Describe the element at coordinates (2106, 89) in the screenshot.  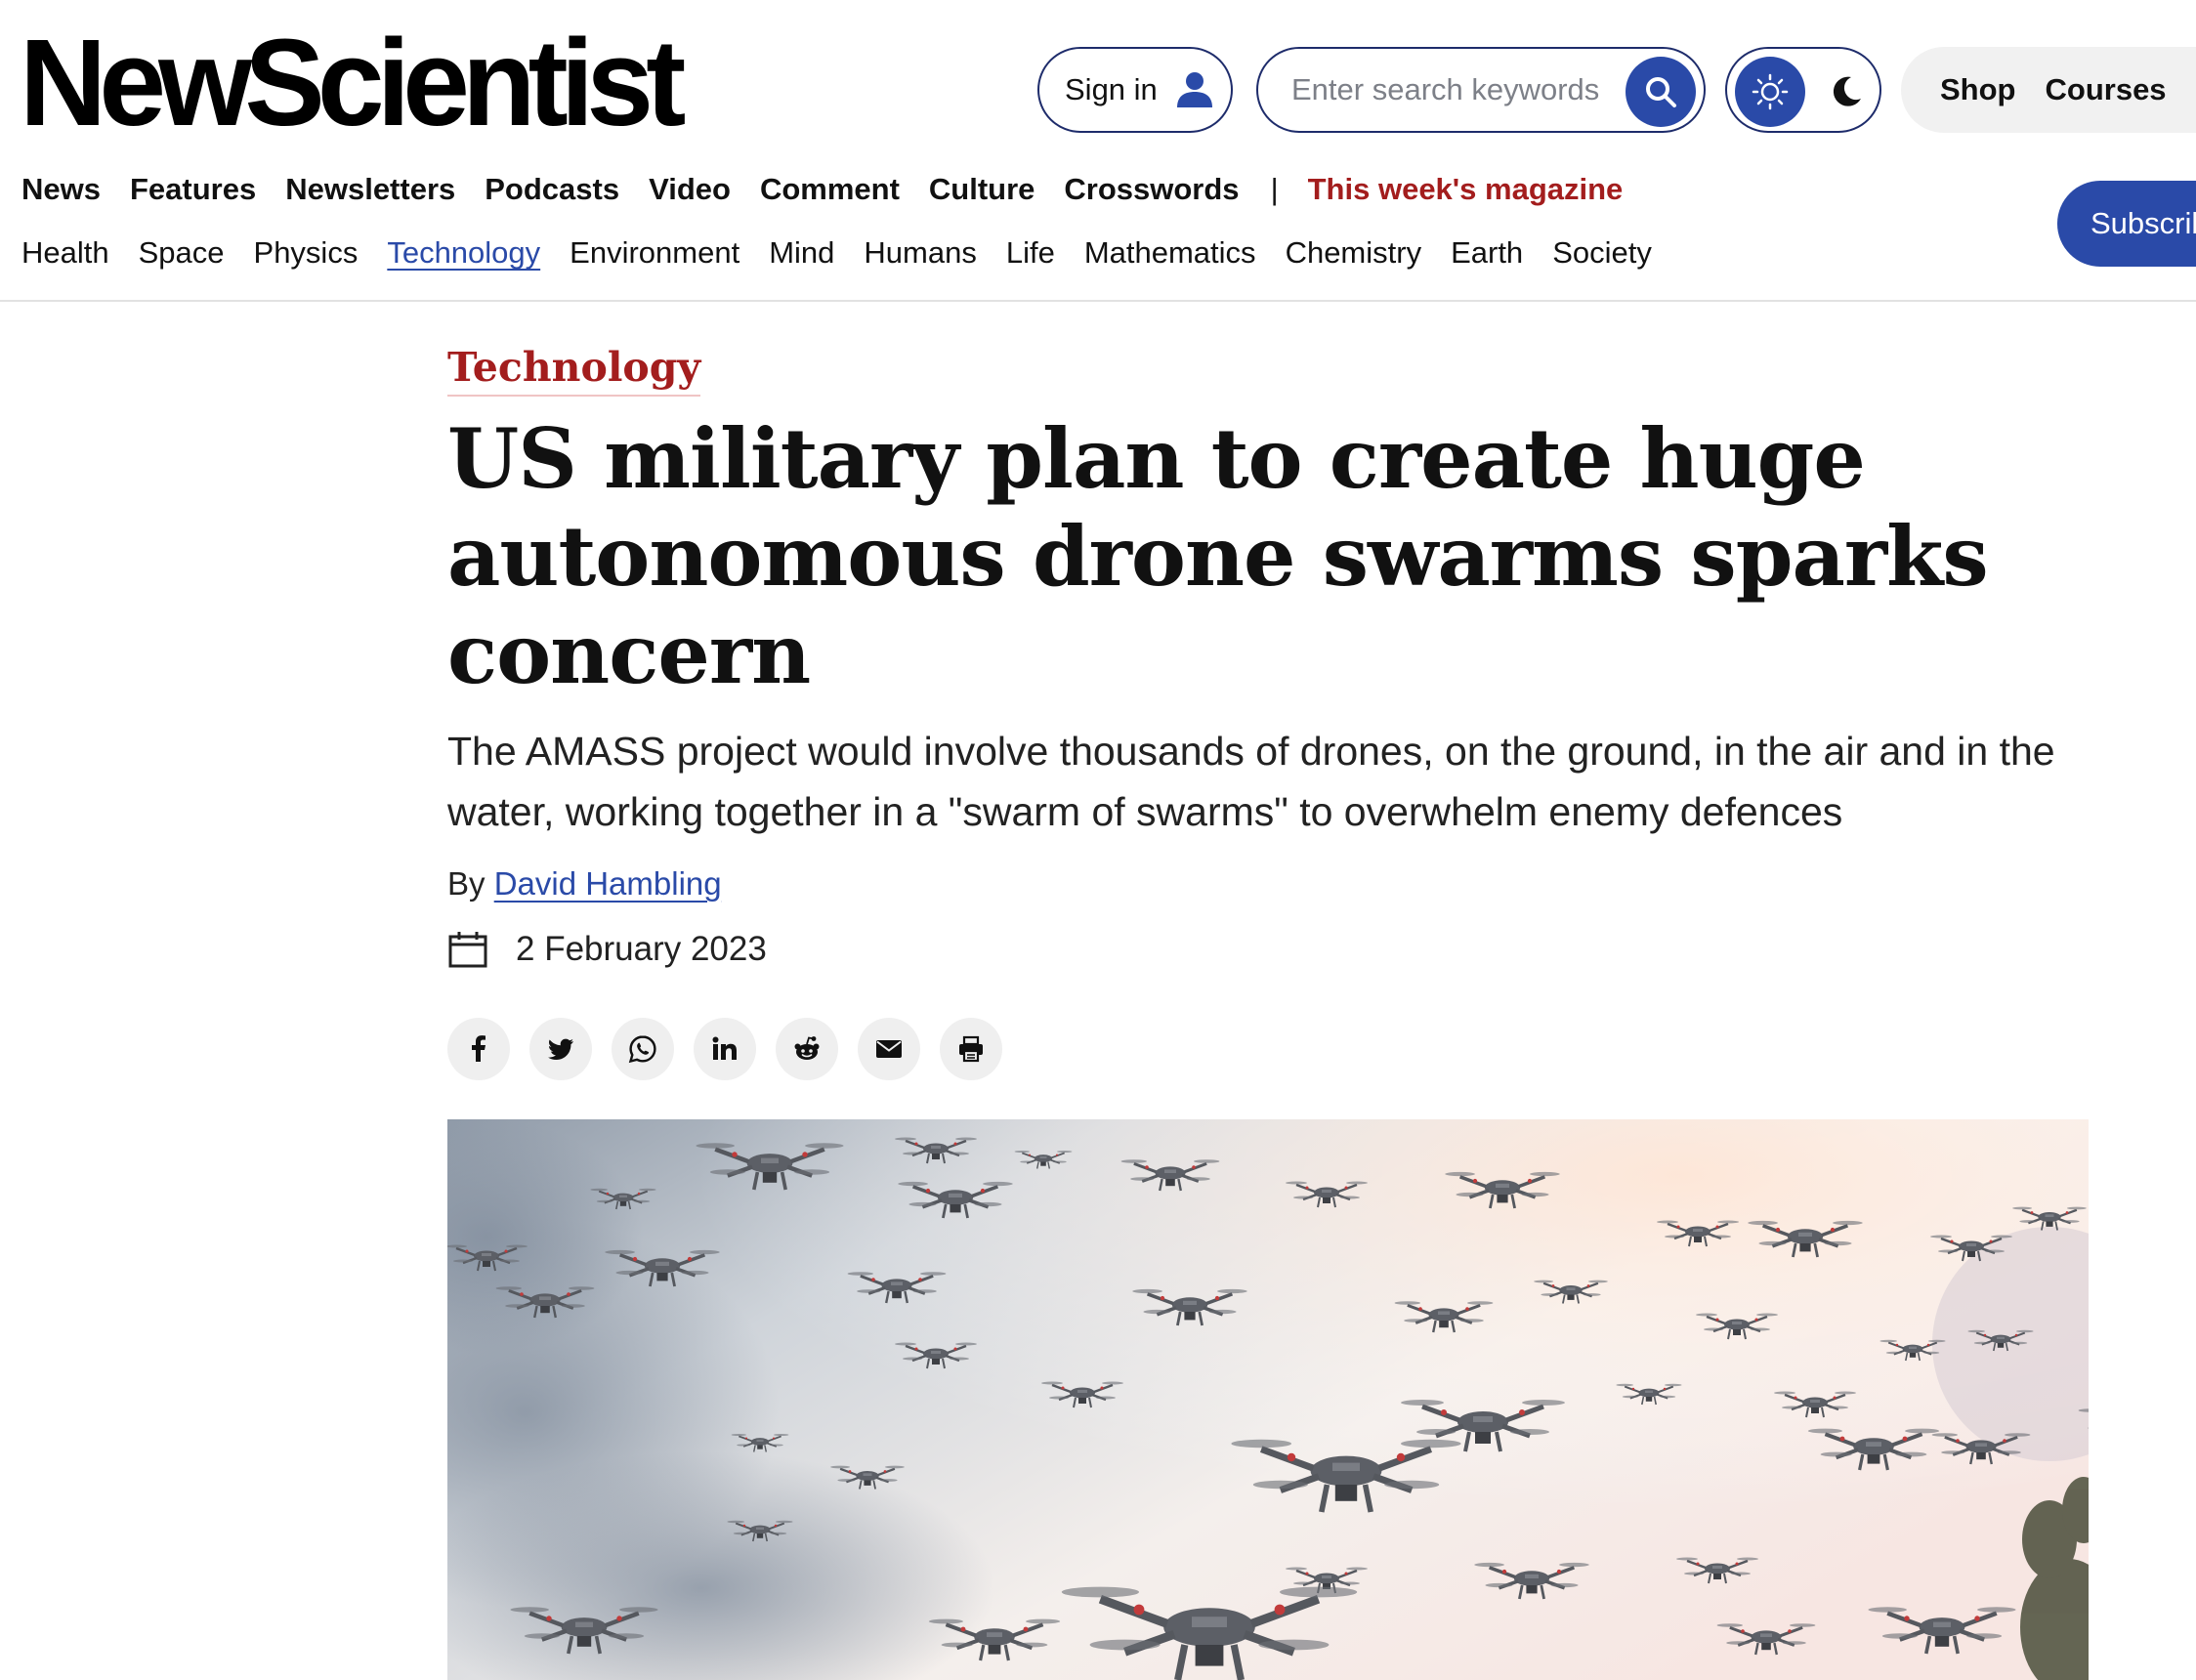
I see `courses-link: Courses` at that location.